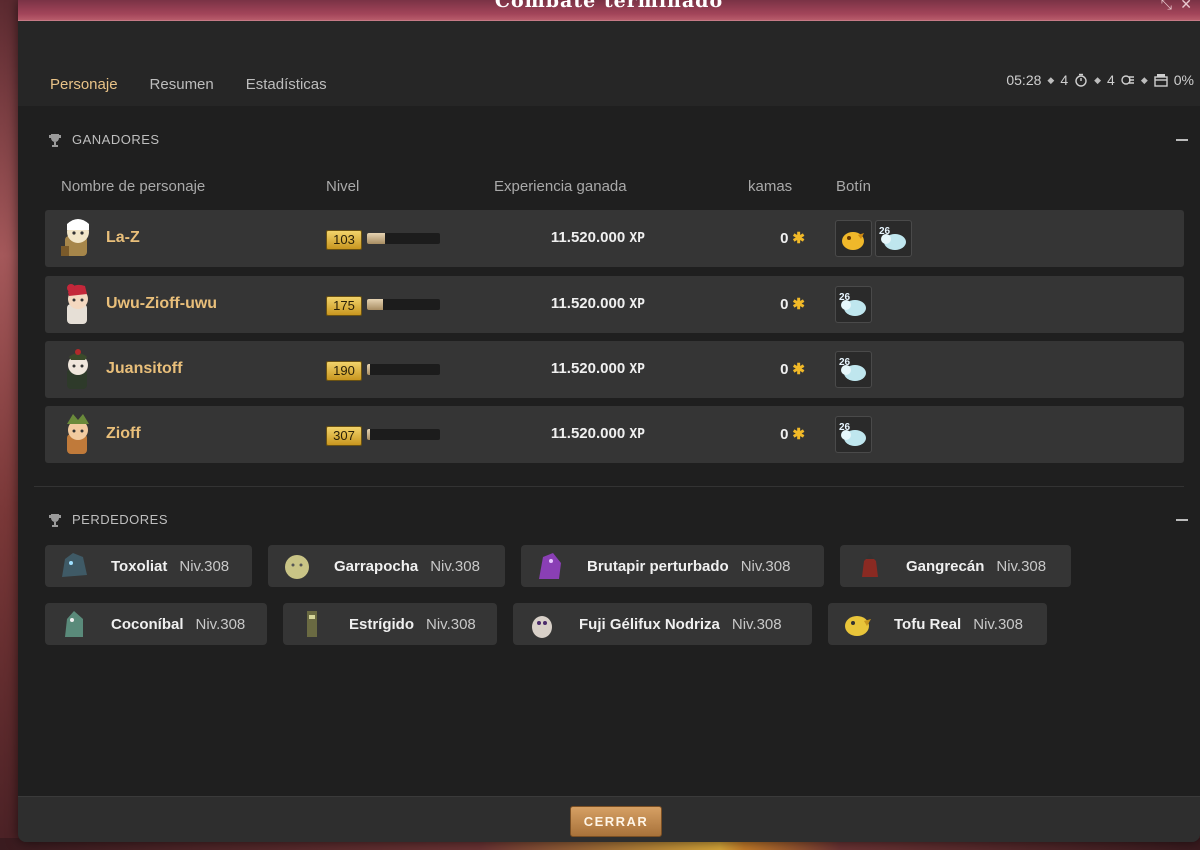  What do you see at coordinates (139, 566) in the screenshot?
I see `monster-name: Toxoliat` at bounding box center [139, 566].